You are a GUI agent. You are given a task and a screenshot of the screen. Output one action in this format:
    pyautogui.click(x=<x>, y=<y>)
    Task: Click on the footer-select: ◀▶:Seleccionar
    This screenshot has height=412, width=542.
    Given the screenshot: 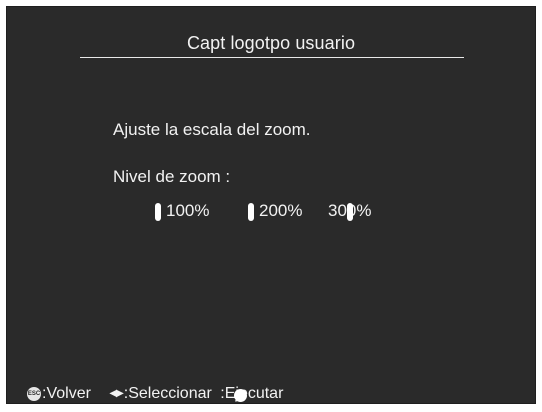 What is the action you would take?
    pyautogui.click(x=160, y=394)
    